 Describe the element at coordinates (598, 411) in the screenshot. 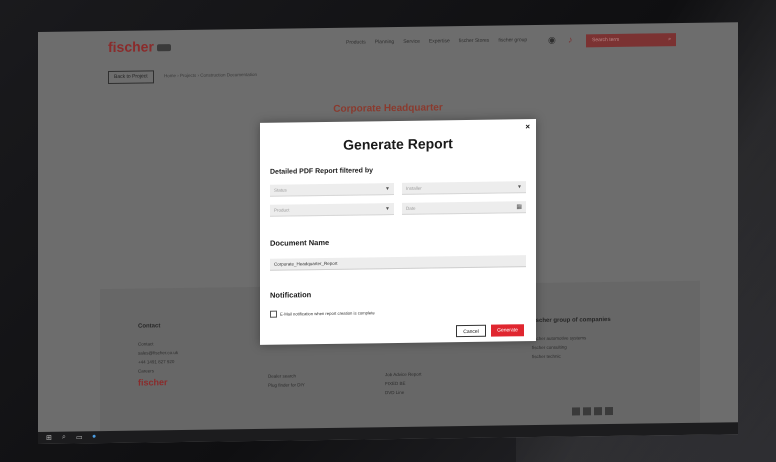

I see `instagram-icon` at that location.